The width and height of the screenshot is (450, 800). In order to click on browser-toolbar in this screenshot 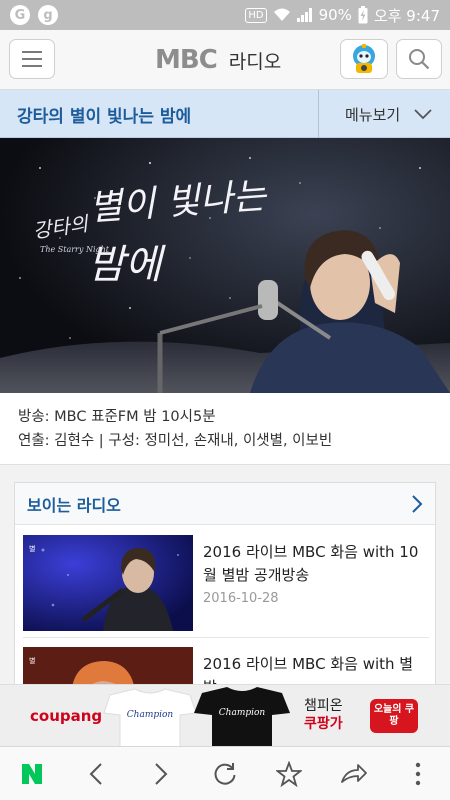, I will do `click(225, 773)`.